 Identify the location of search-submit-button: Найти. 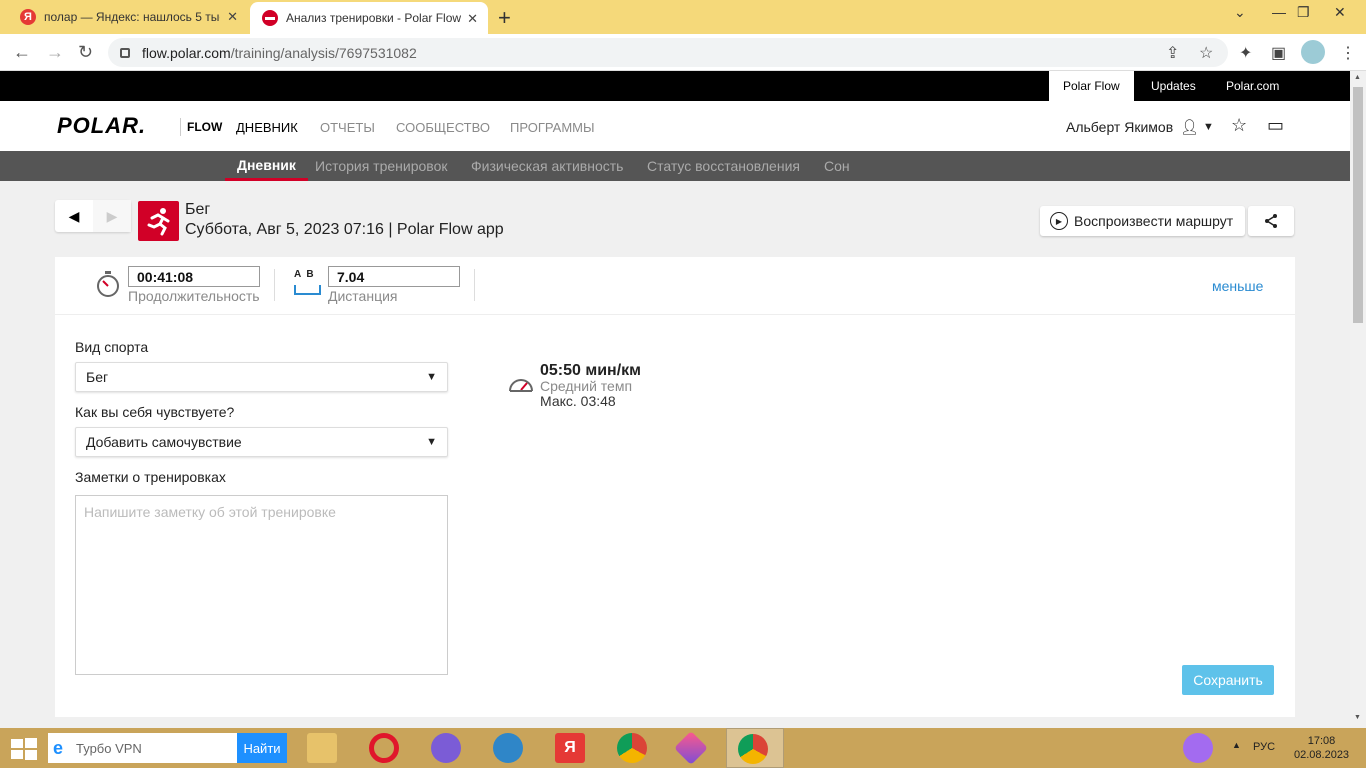
(262, 748).